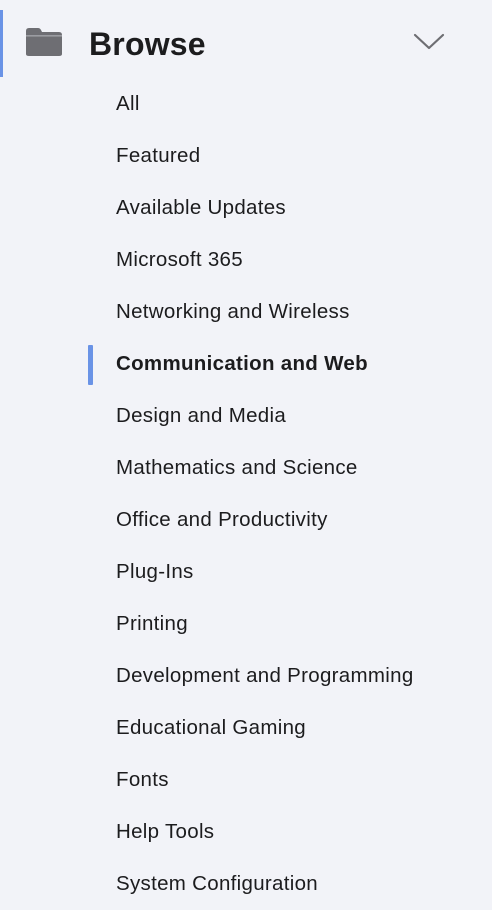 The image size is (492, 910). Describe the element at coordinates (242, 363) in the screenshot. I see `menu-item-label: Communication and Web` at that location.